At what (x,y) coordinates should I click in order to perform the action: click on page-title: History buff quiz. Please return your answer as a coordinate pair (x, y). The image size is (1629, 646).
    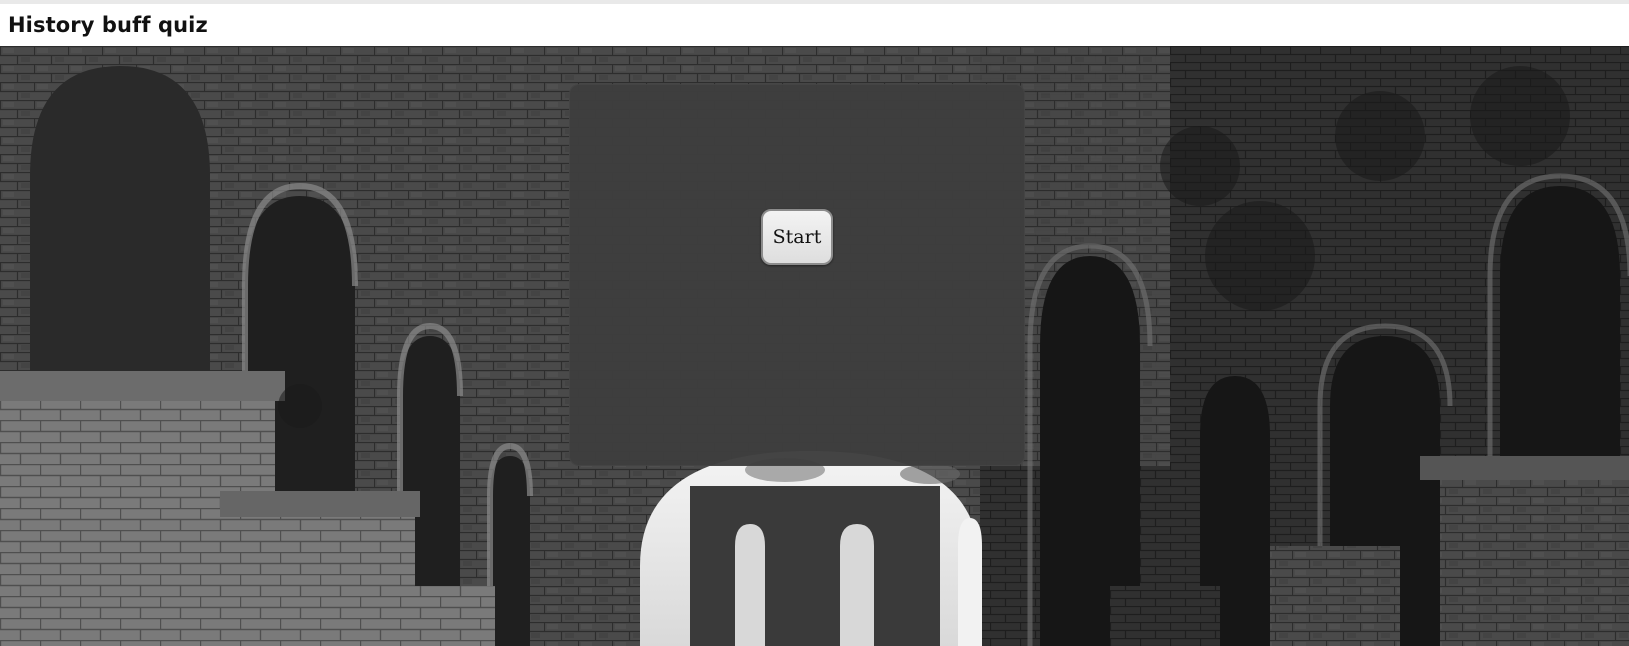
    Looking at the image, I should click on (108, 25).